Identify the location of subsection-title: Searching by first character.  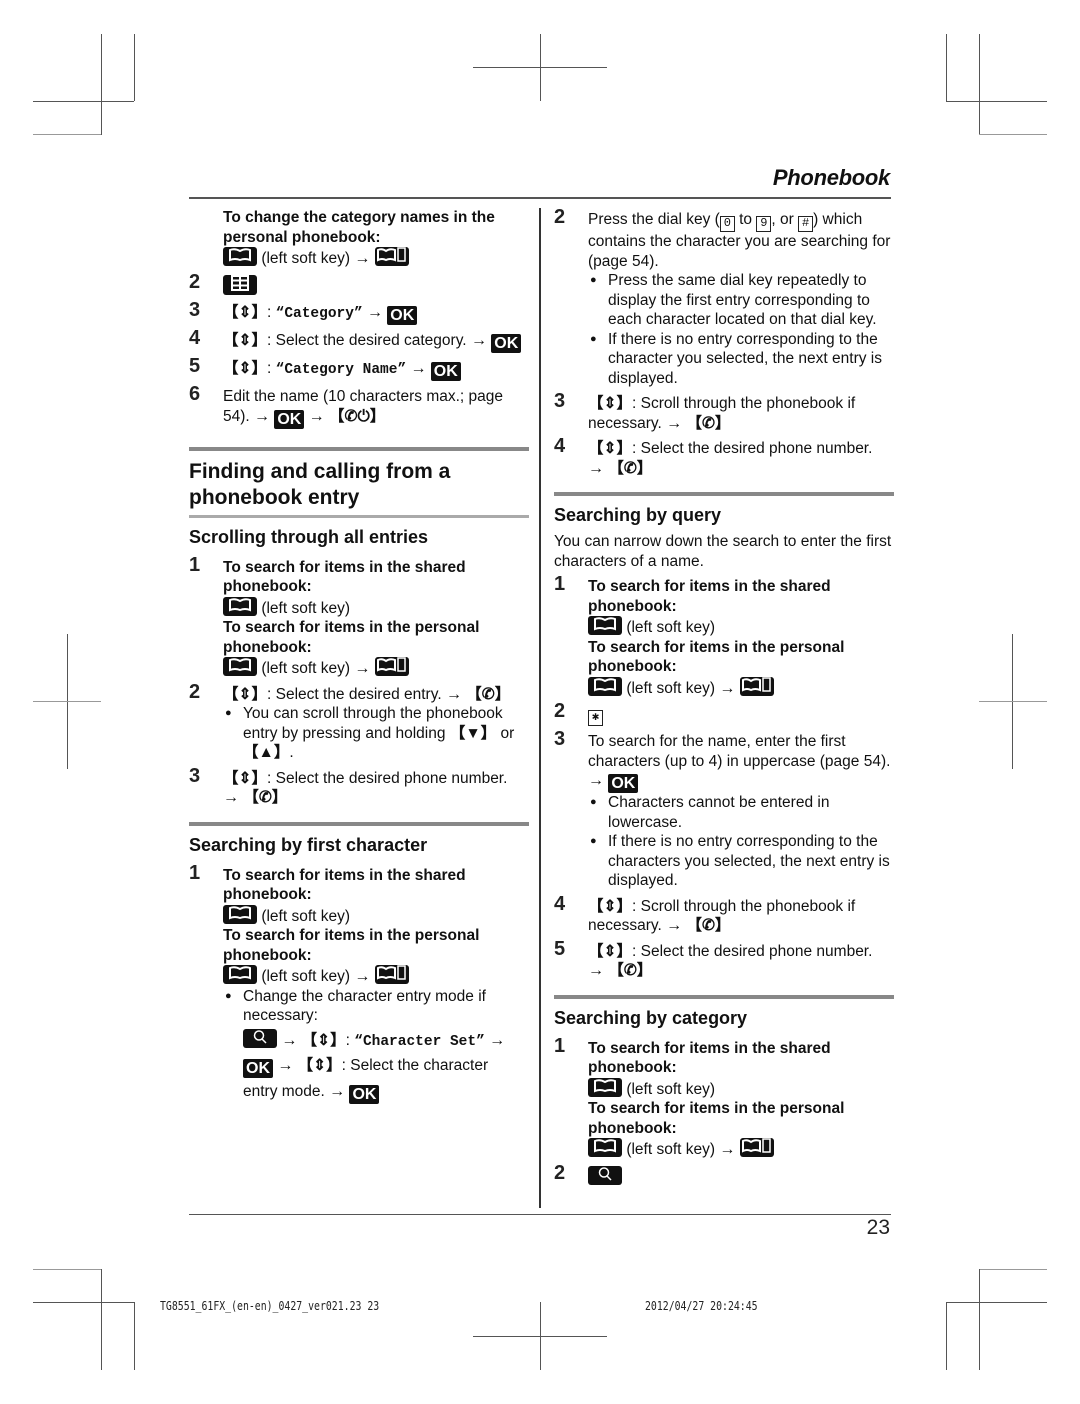
(308, 844).